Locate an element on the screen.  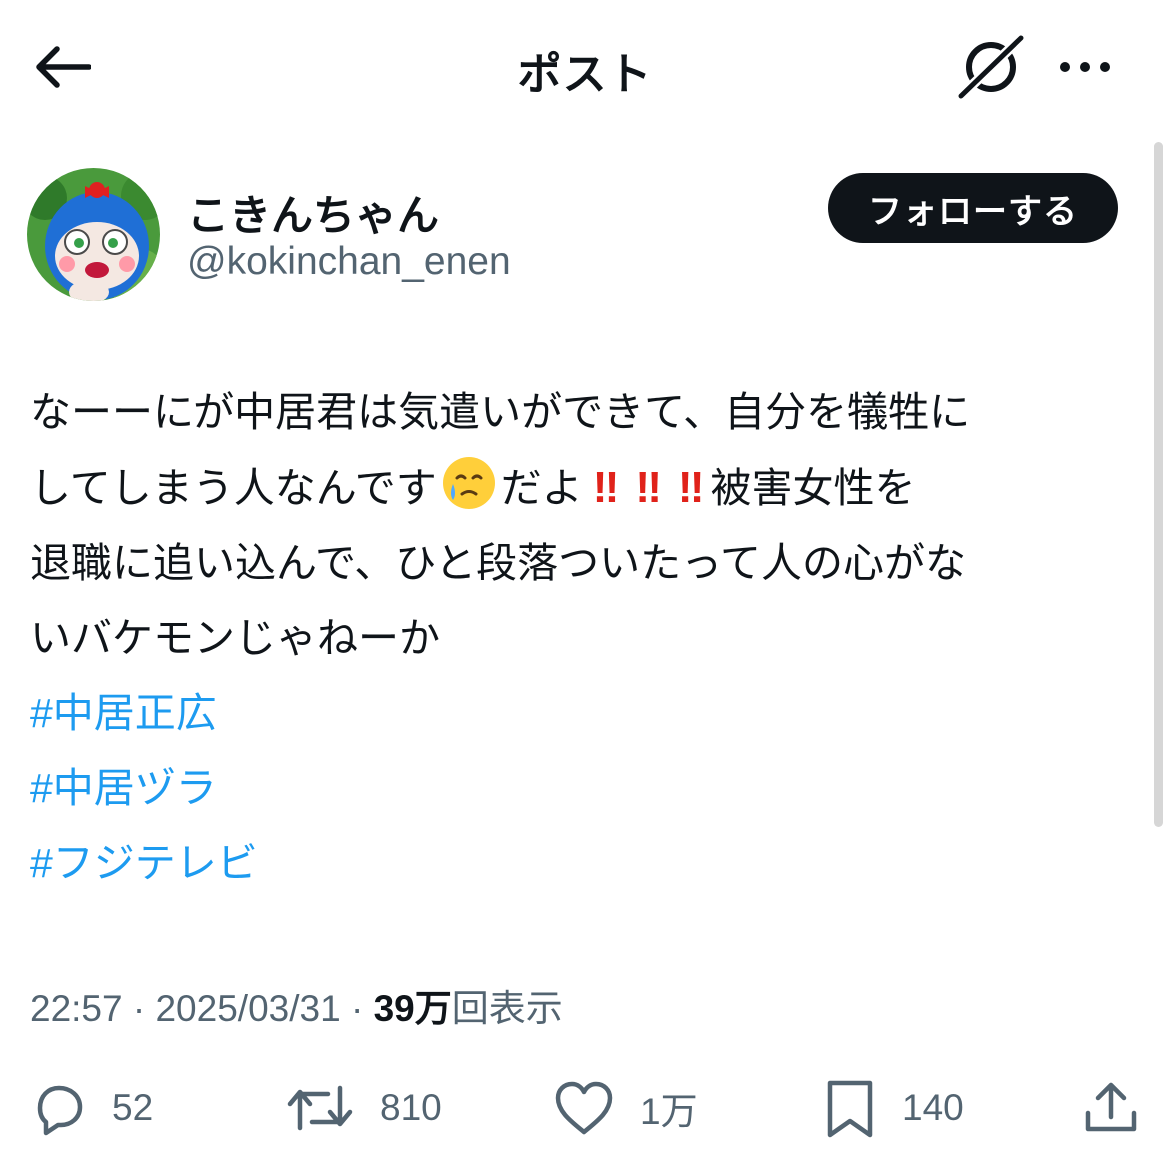
share-icon is located at coordinates (1111, 1106).